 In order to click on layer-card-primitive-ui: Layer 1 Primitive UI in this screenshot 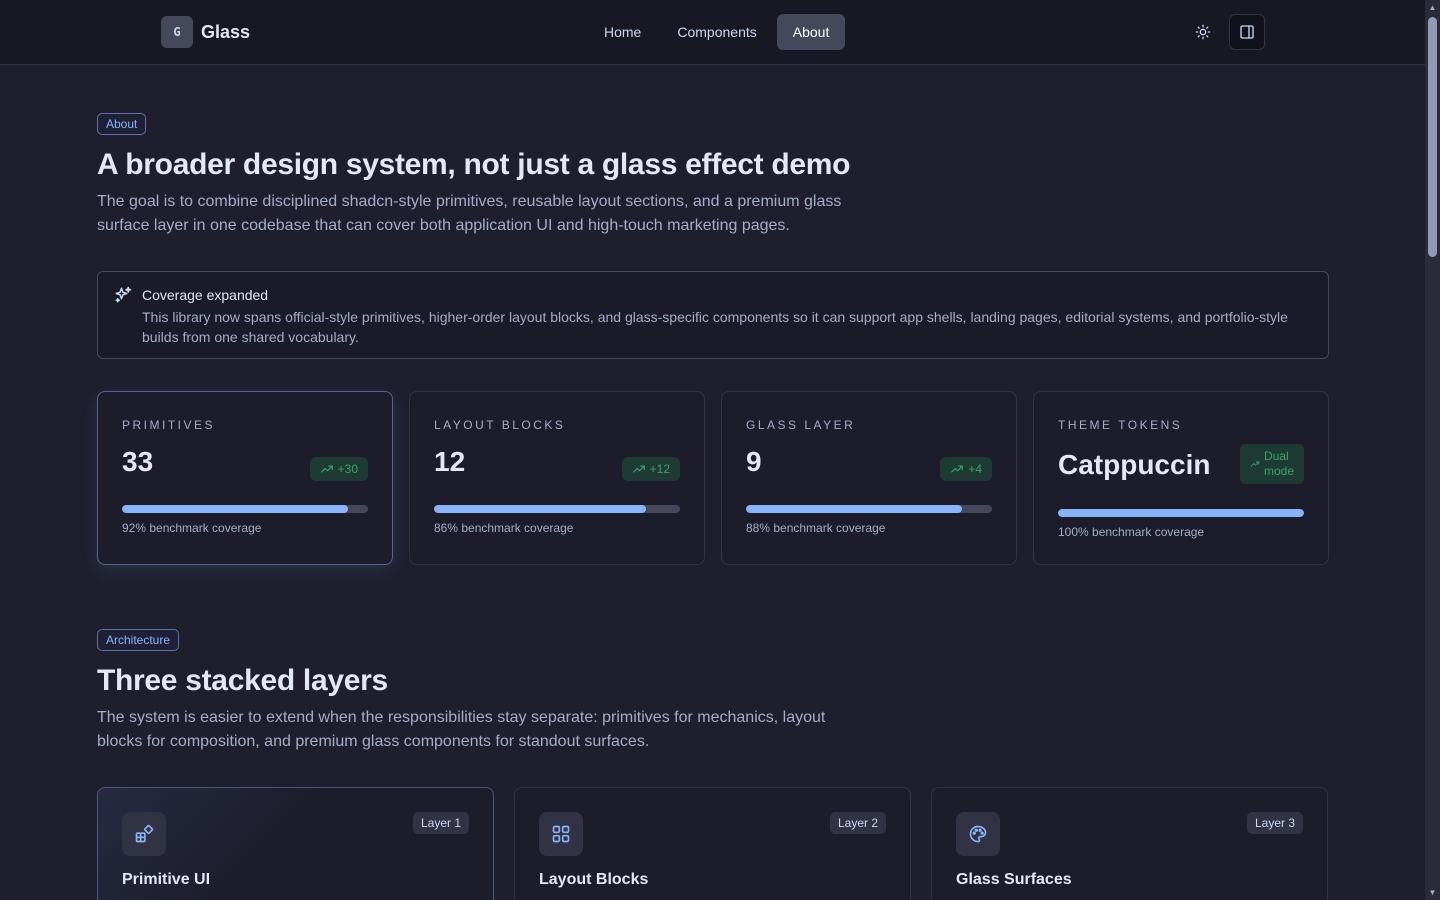, I will do `click(295, 843)`.